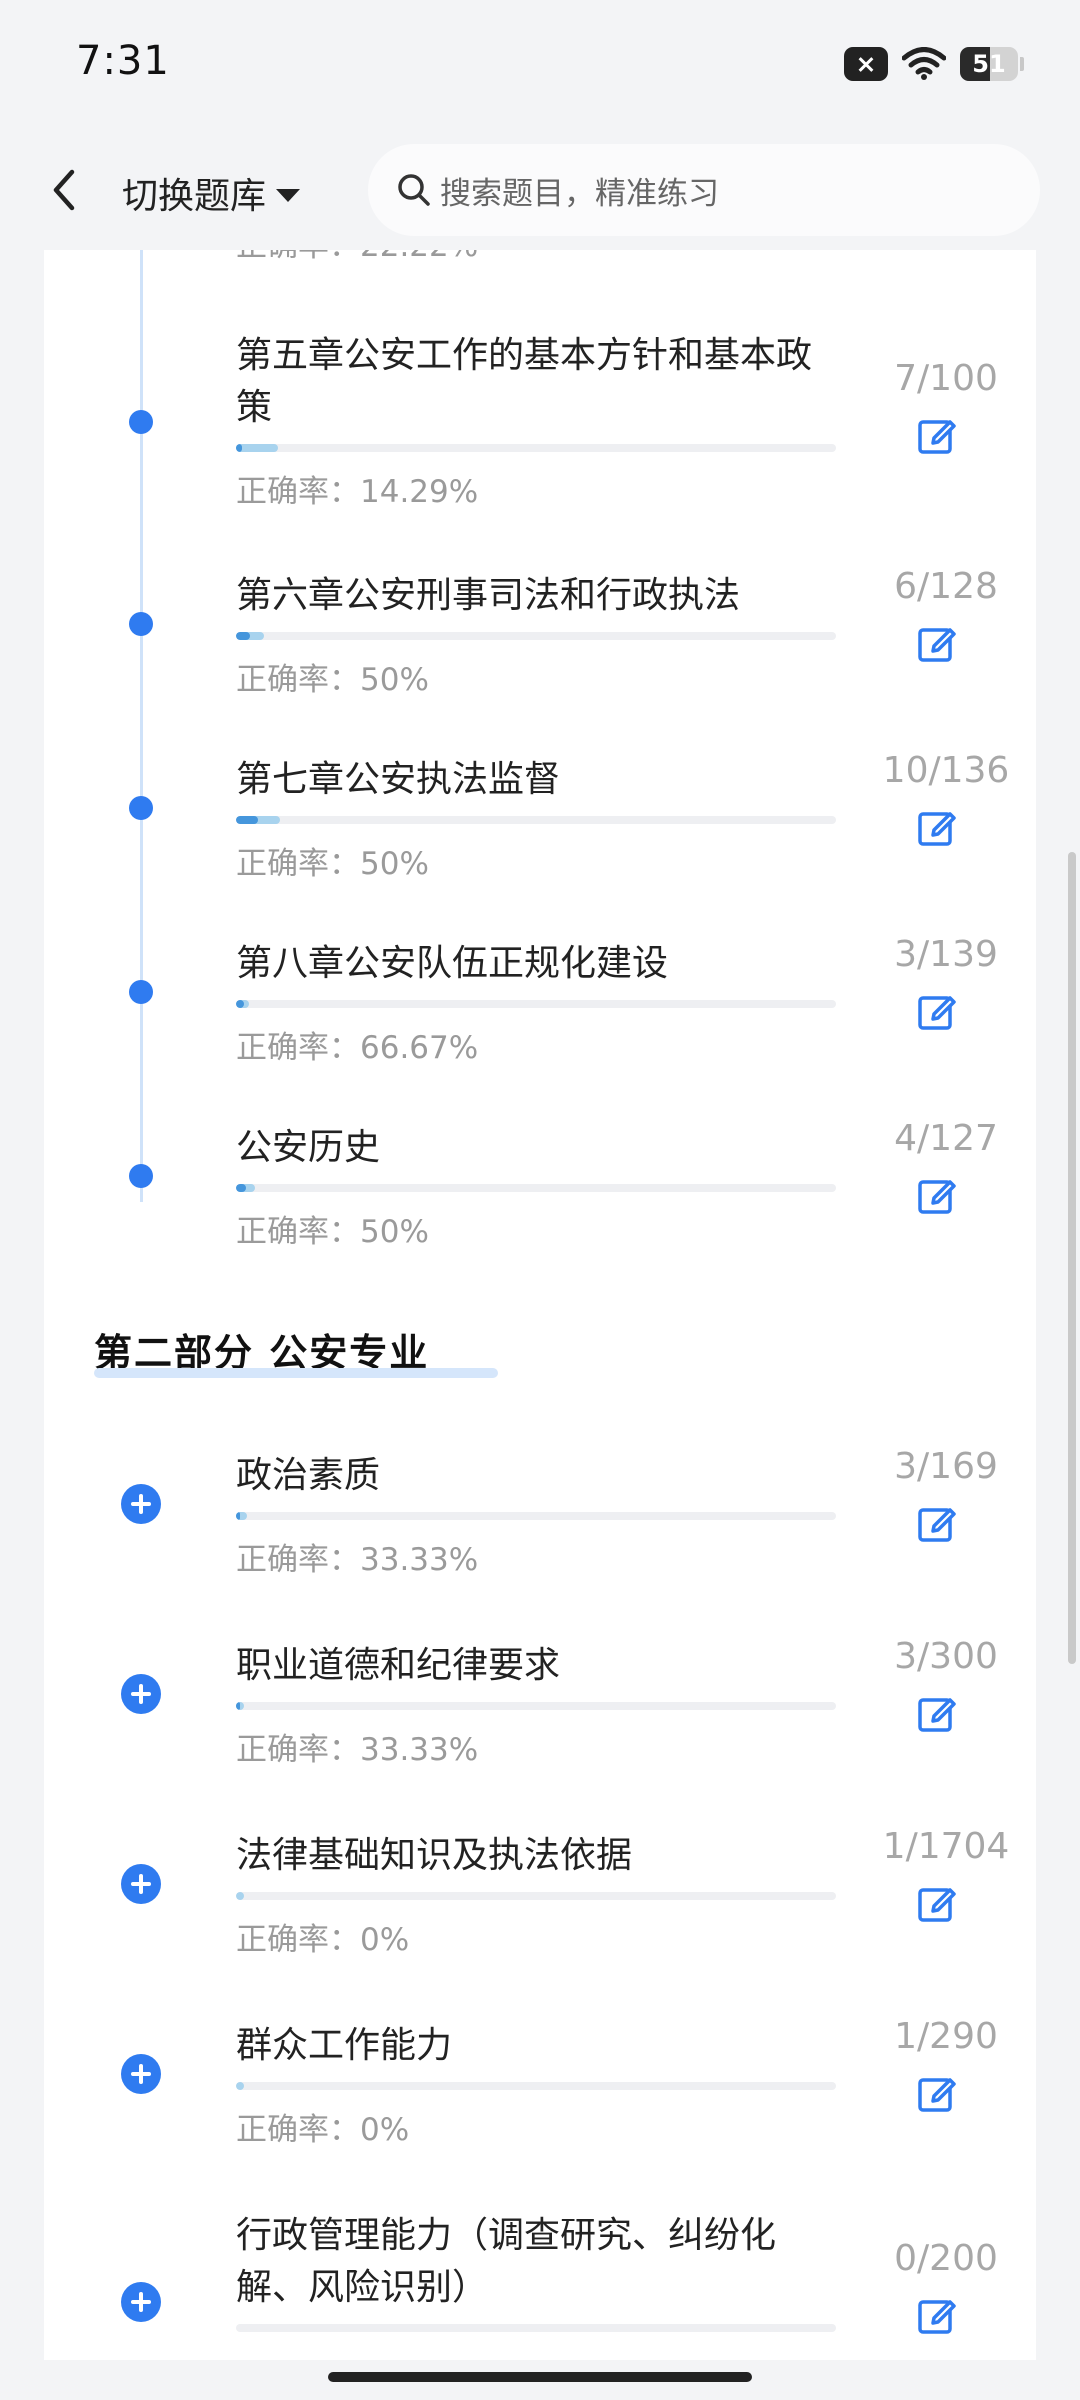 This screenshot has height=2400, width=1080. I want to click on accuracy-text: 正确率：14.29%, so click(357, 492).